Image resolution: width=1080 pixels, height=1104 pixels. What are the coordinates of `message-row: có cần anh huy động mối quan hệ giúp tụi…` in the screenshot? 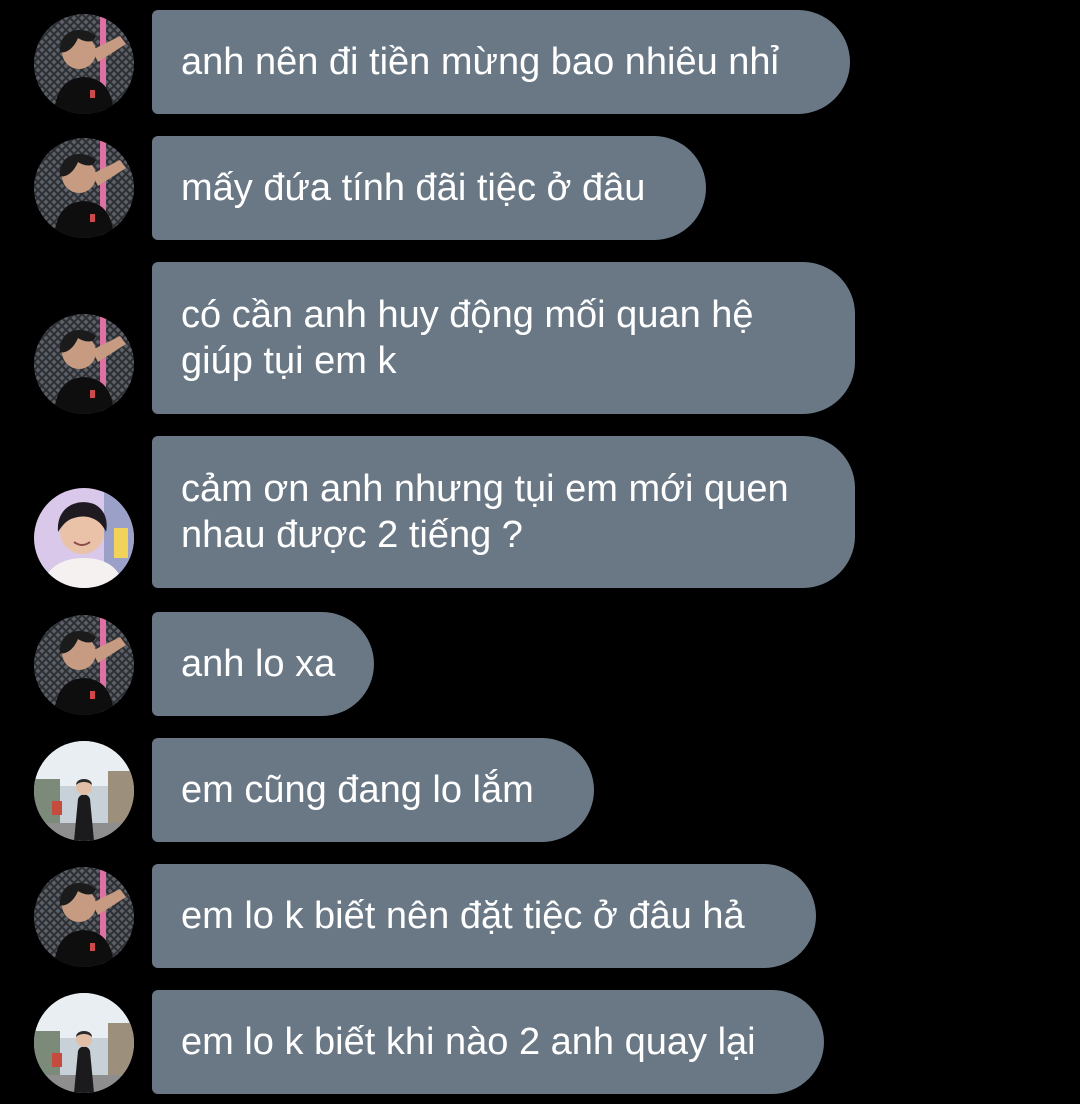 It's located at (540, 338).